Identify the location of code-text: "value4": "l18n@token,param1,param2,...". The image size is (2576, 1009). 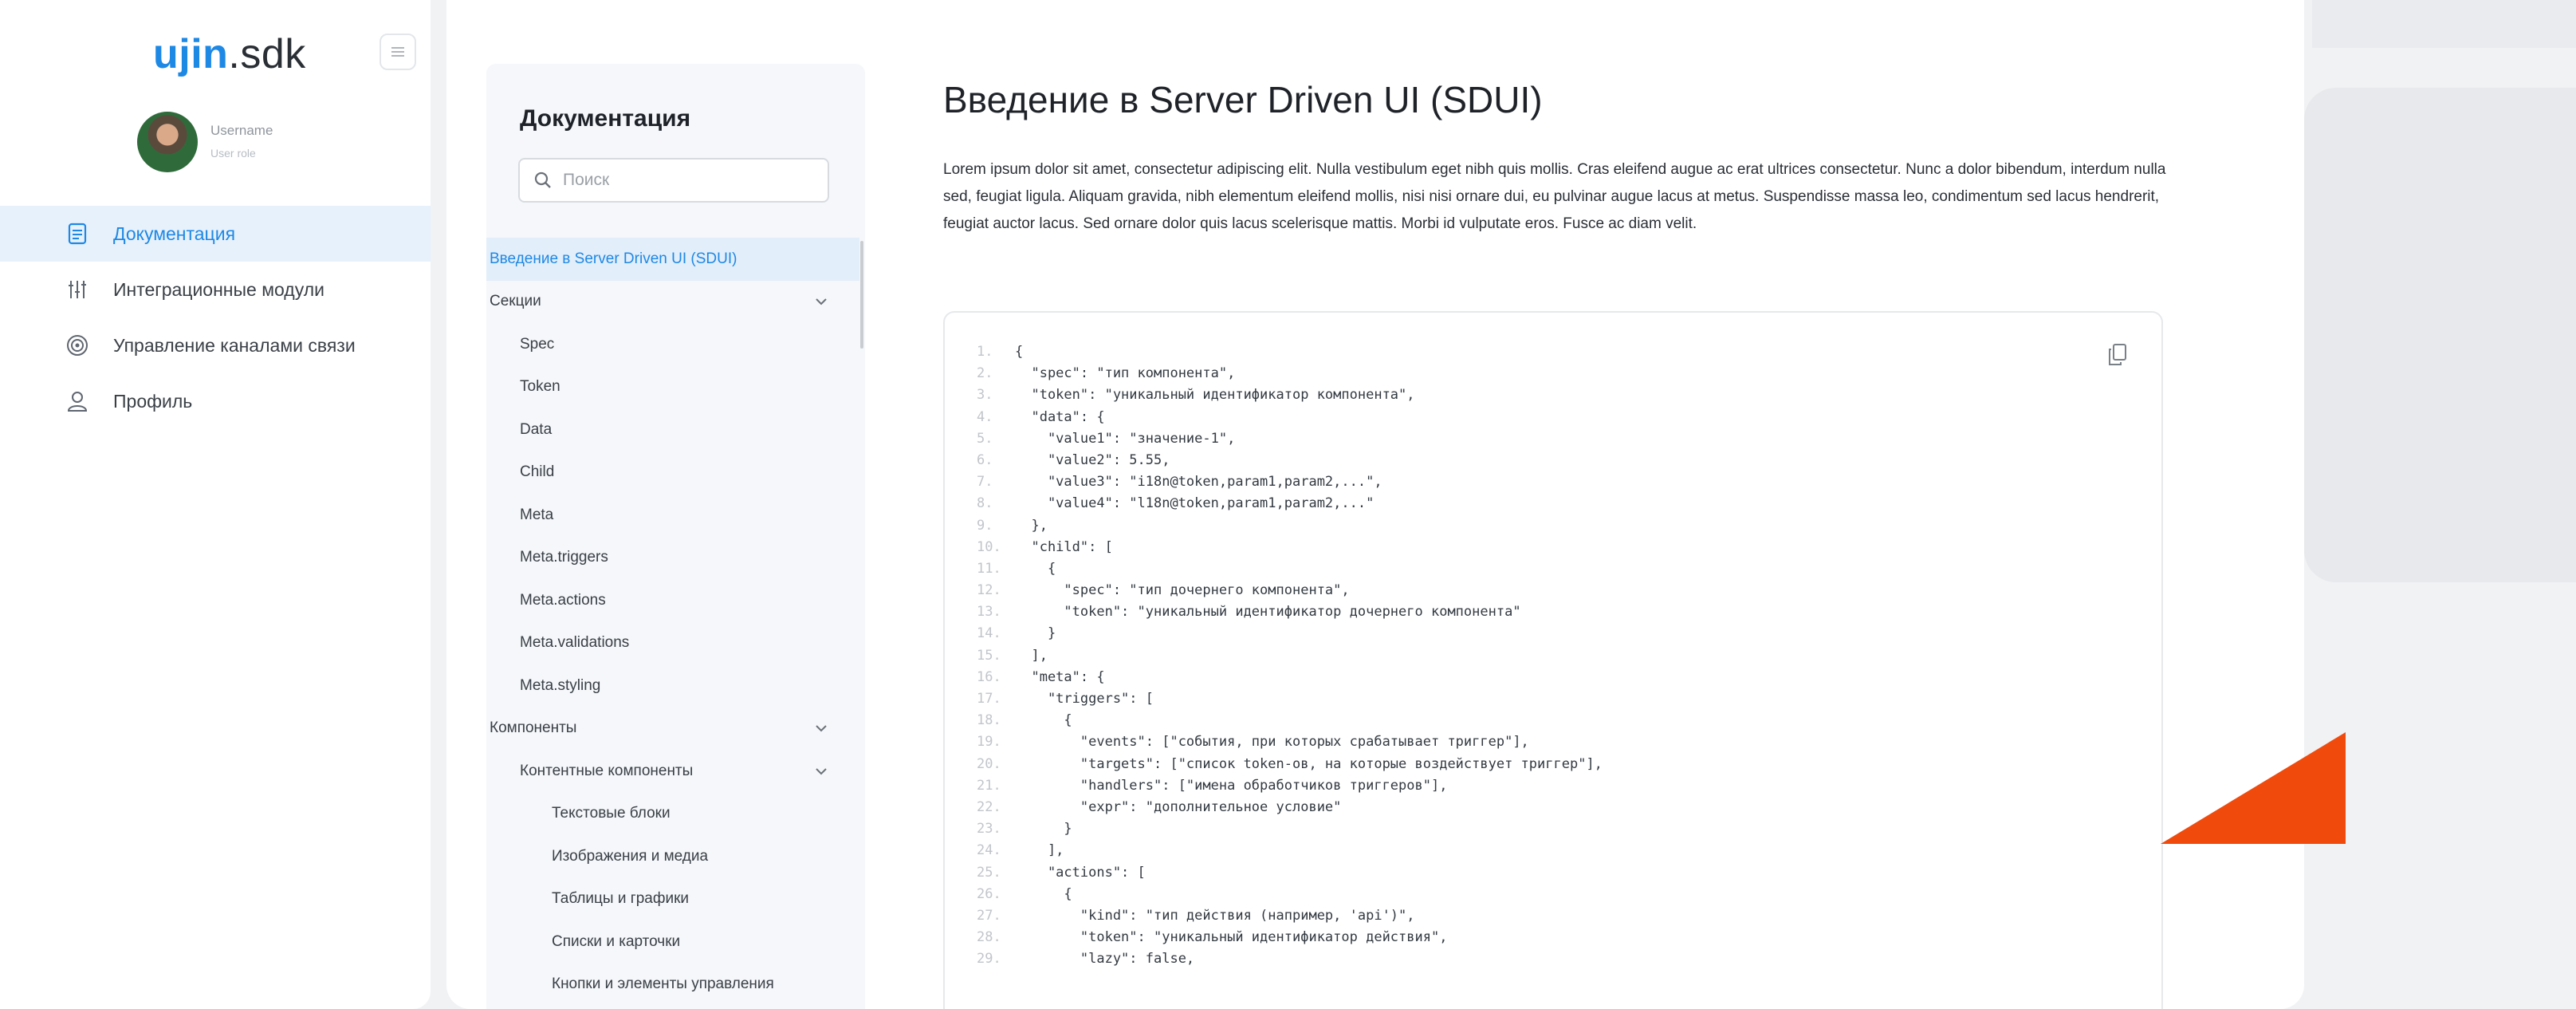
(1195, 503).